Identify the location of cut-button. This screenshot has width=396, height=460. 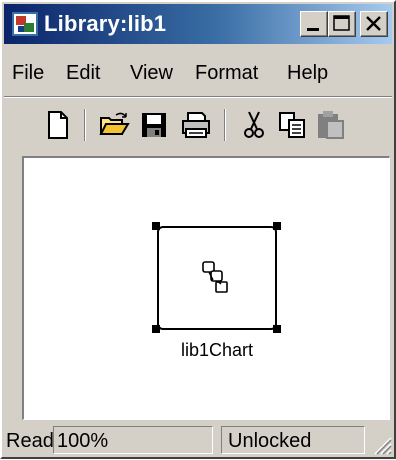
(254, 125).